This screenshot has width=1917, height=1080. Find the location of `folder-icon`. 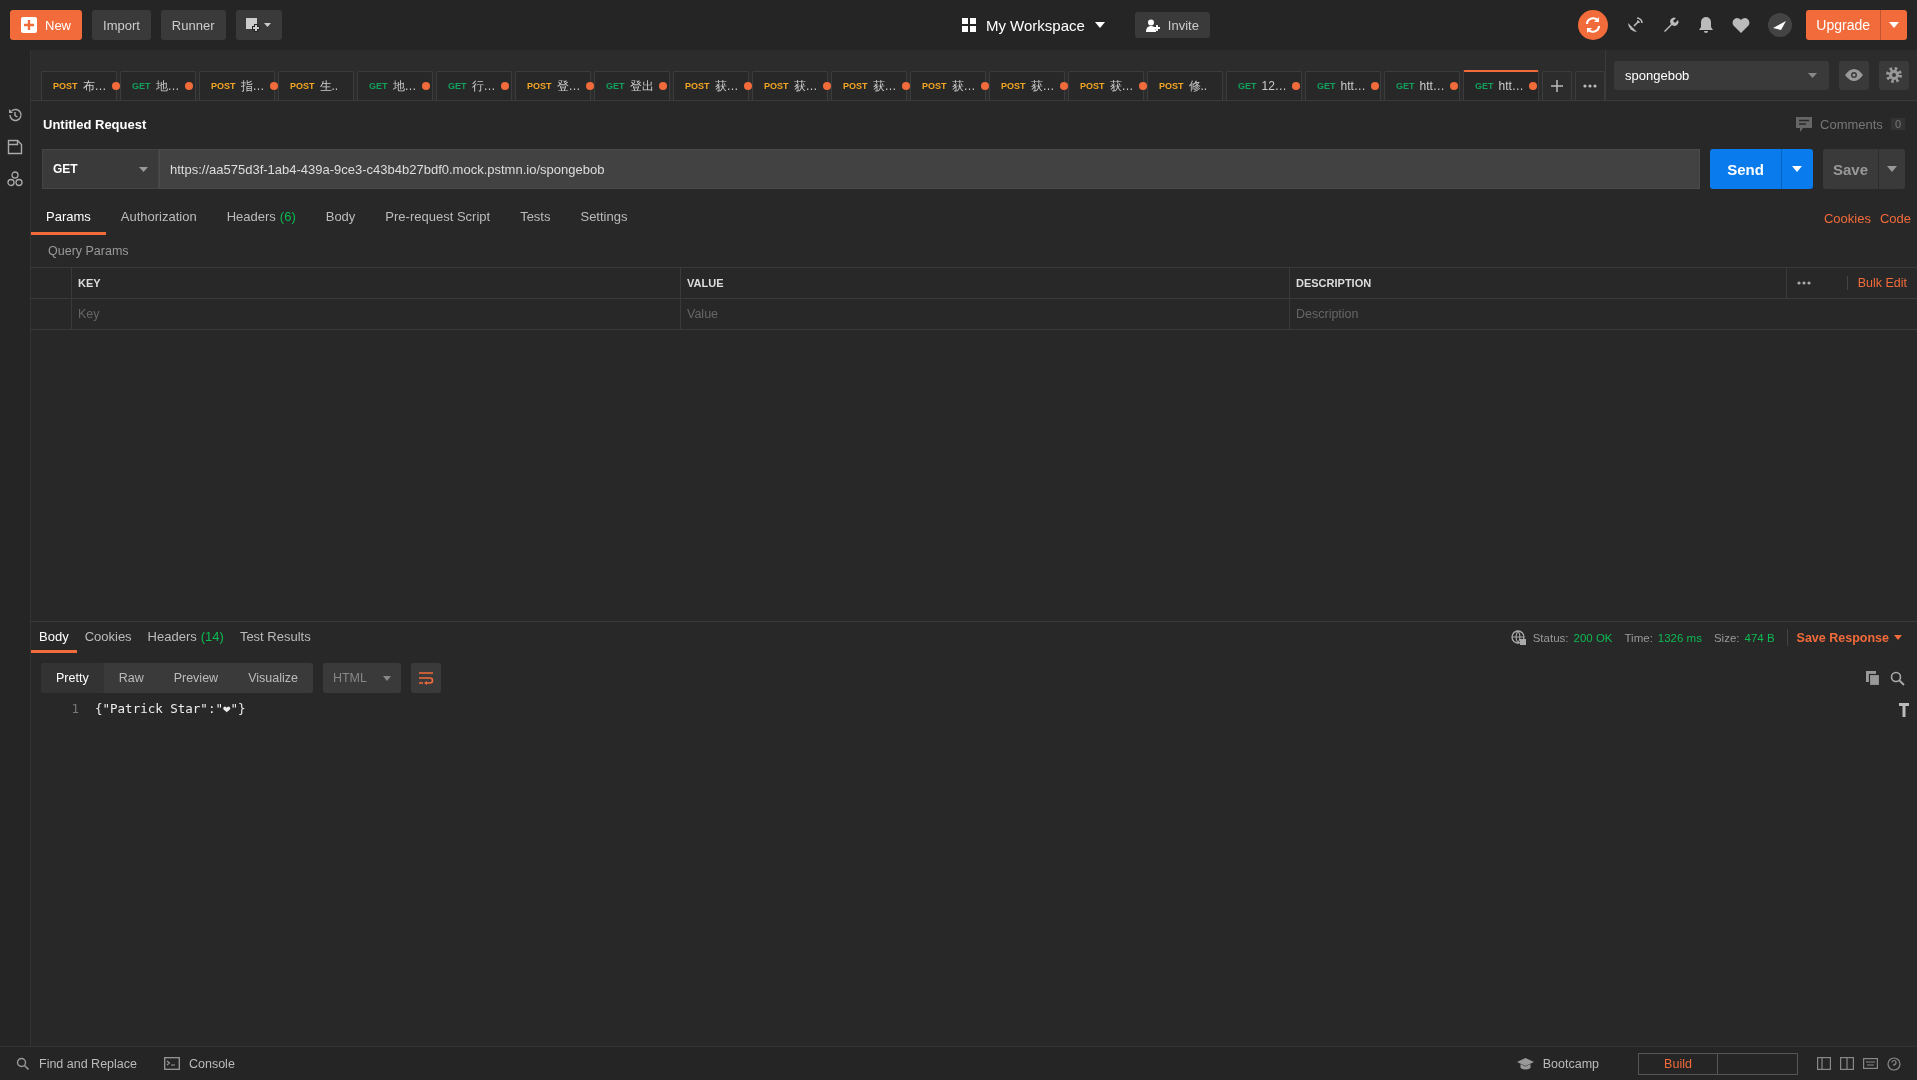

folder-icon is located at coordinates (15, 147).